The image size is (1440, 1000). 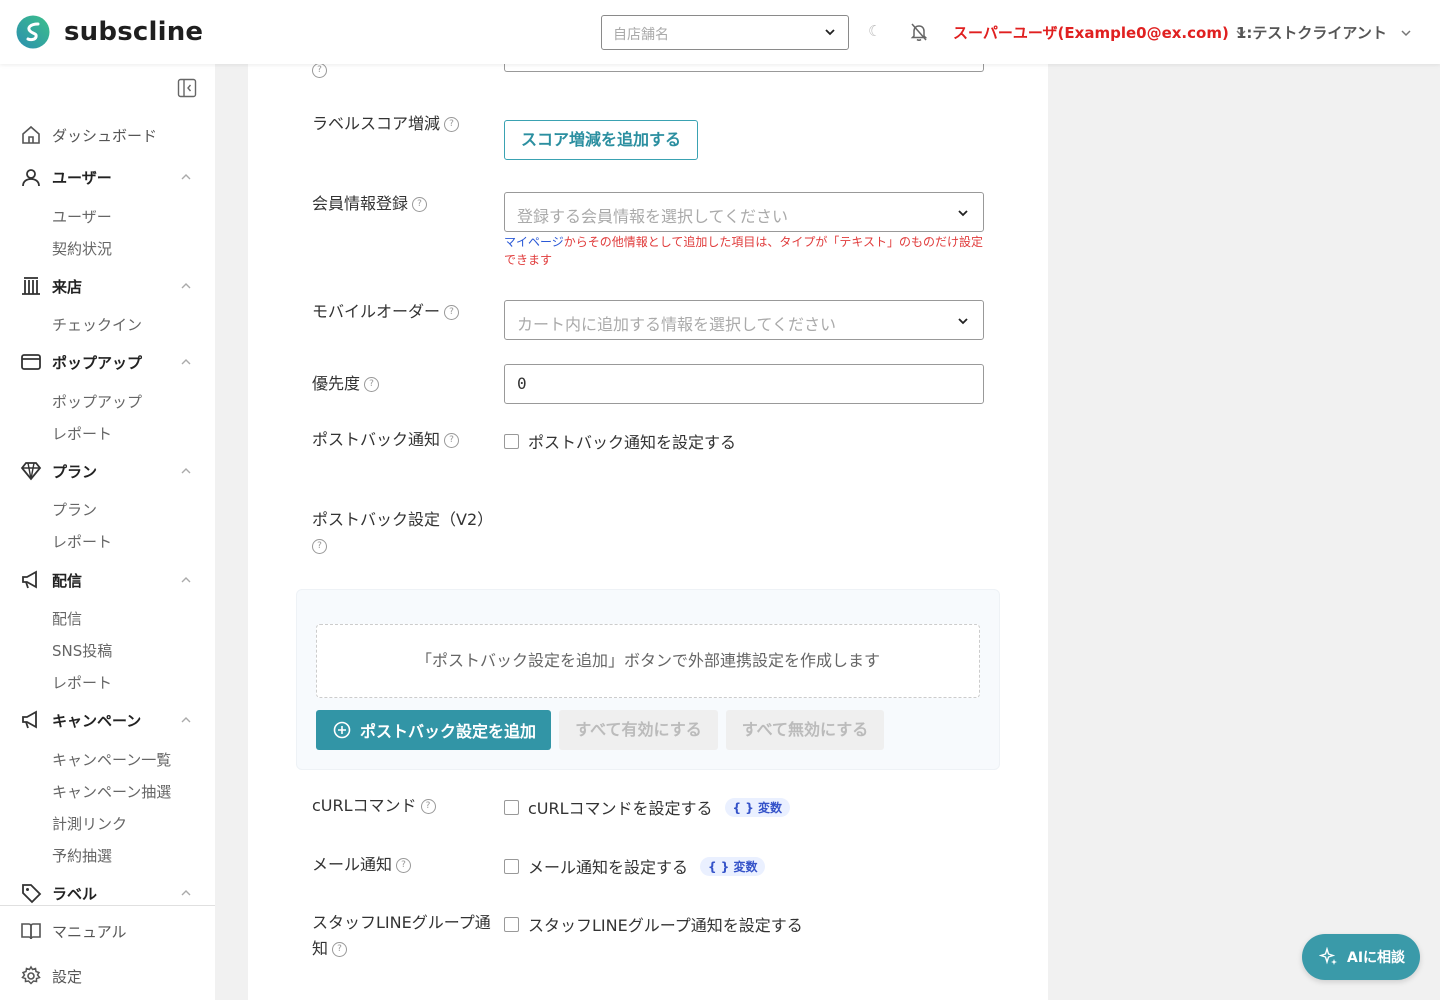 I want to click on mail-checkbox-row: メール通知を設定する { } 変数, so click(x=635, y=866).